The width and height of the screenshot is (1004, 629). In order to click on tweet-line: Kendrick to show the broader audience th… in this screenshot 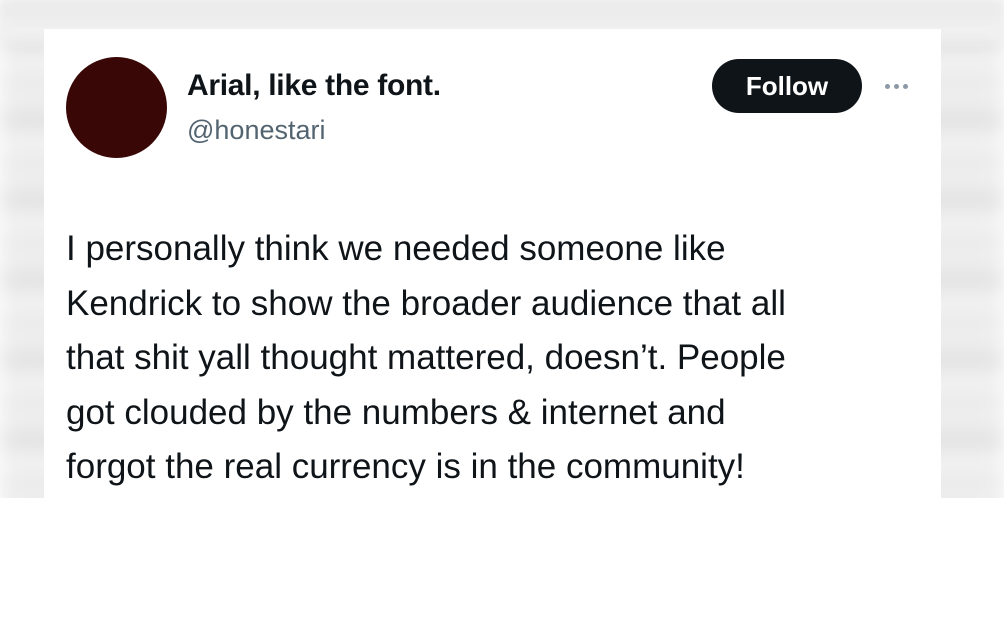, I will do `click(426, 303)`.